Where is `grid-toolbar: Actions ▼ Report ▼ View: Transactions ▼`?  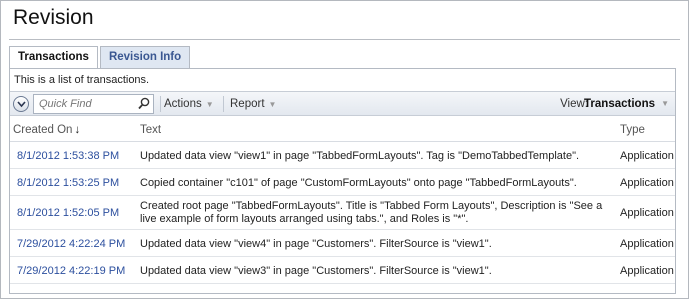 grid-toolbar: Actions ▼ Report ▼ View: Transactions ▼ is located at coordinates (342, 103).